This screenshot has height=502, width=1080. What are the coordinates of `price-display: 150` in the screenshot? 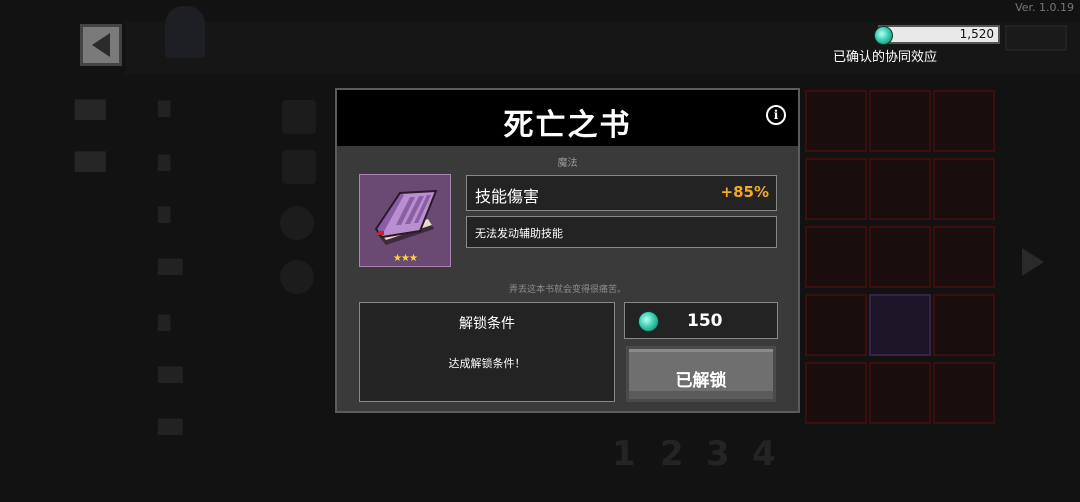 It's located at (701, 320).